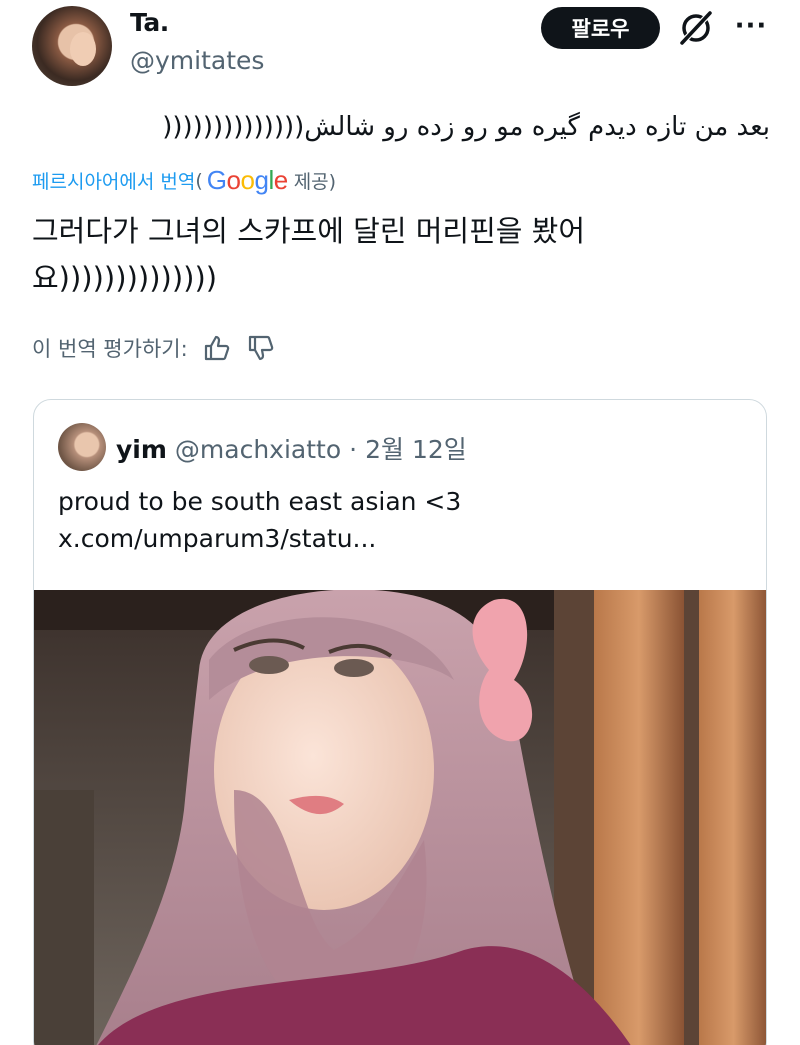 The height and width of the screenshot is (1045, 800). What do you see at coordinates (113, 180) in the screenshot?
I see `translated-from-link: 페르시아어에서 번역` at bounding box center [113, 180].